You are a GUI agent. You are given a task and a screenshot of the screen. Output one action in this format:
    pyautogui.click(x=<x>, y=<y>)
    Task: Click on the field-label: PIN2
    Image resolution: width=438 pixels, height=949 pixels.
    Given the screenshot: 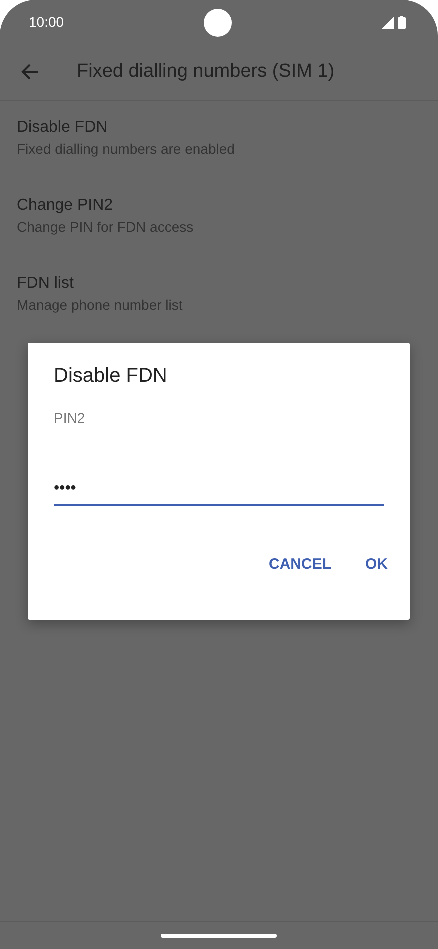 What is the action you would take?
    pyautogui.click(x=70, y=418)
    